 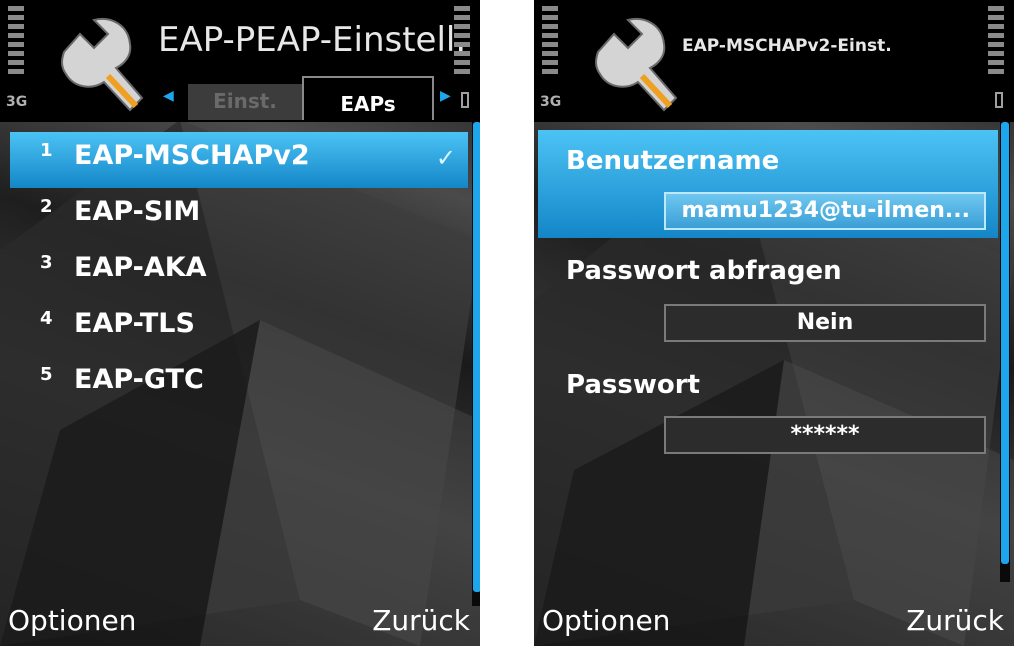 I want to click on setting-label: Passwort, so click(x=633, y=385).